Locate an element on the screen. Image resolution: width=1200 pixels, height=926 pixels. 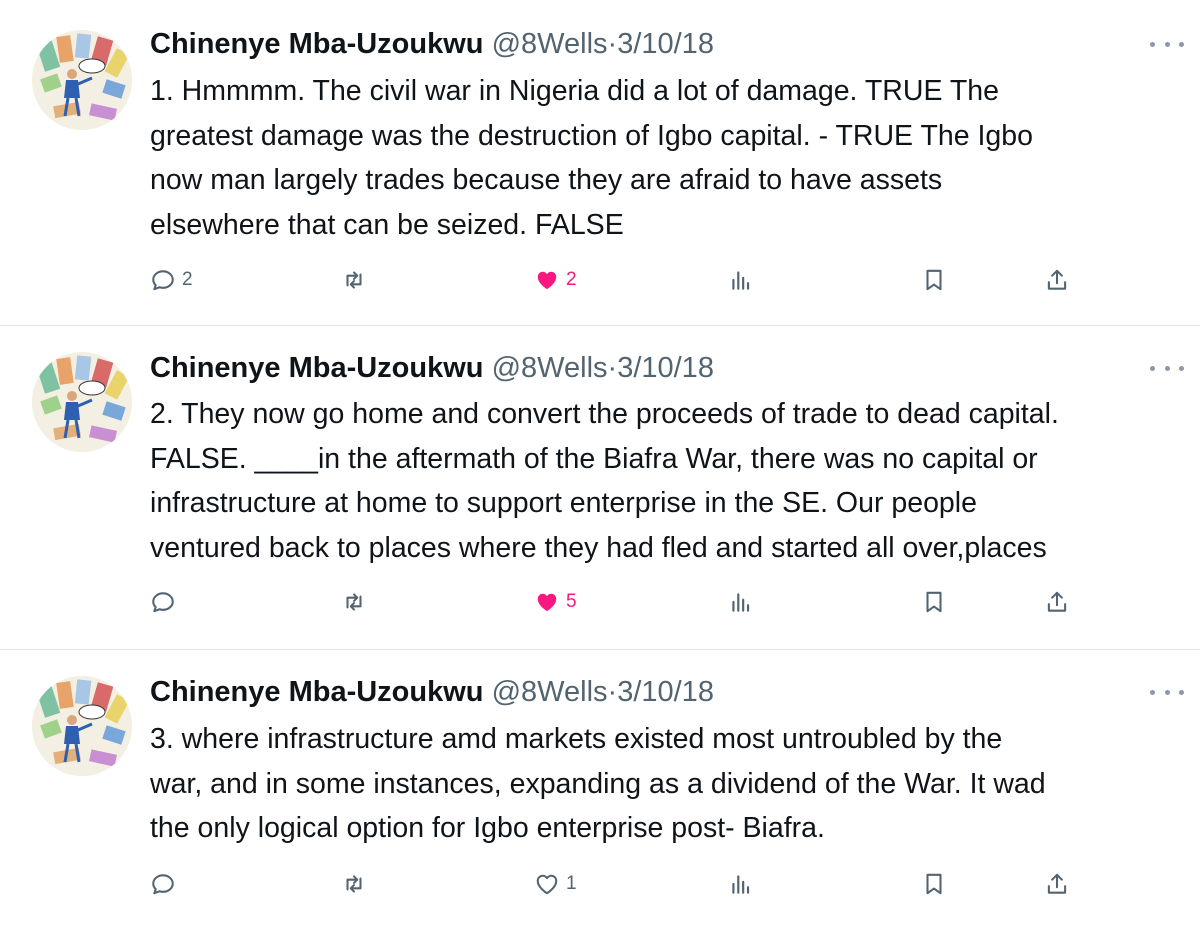
like-count: 5 is located at coordinates (571, 601).